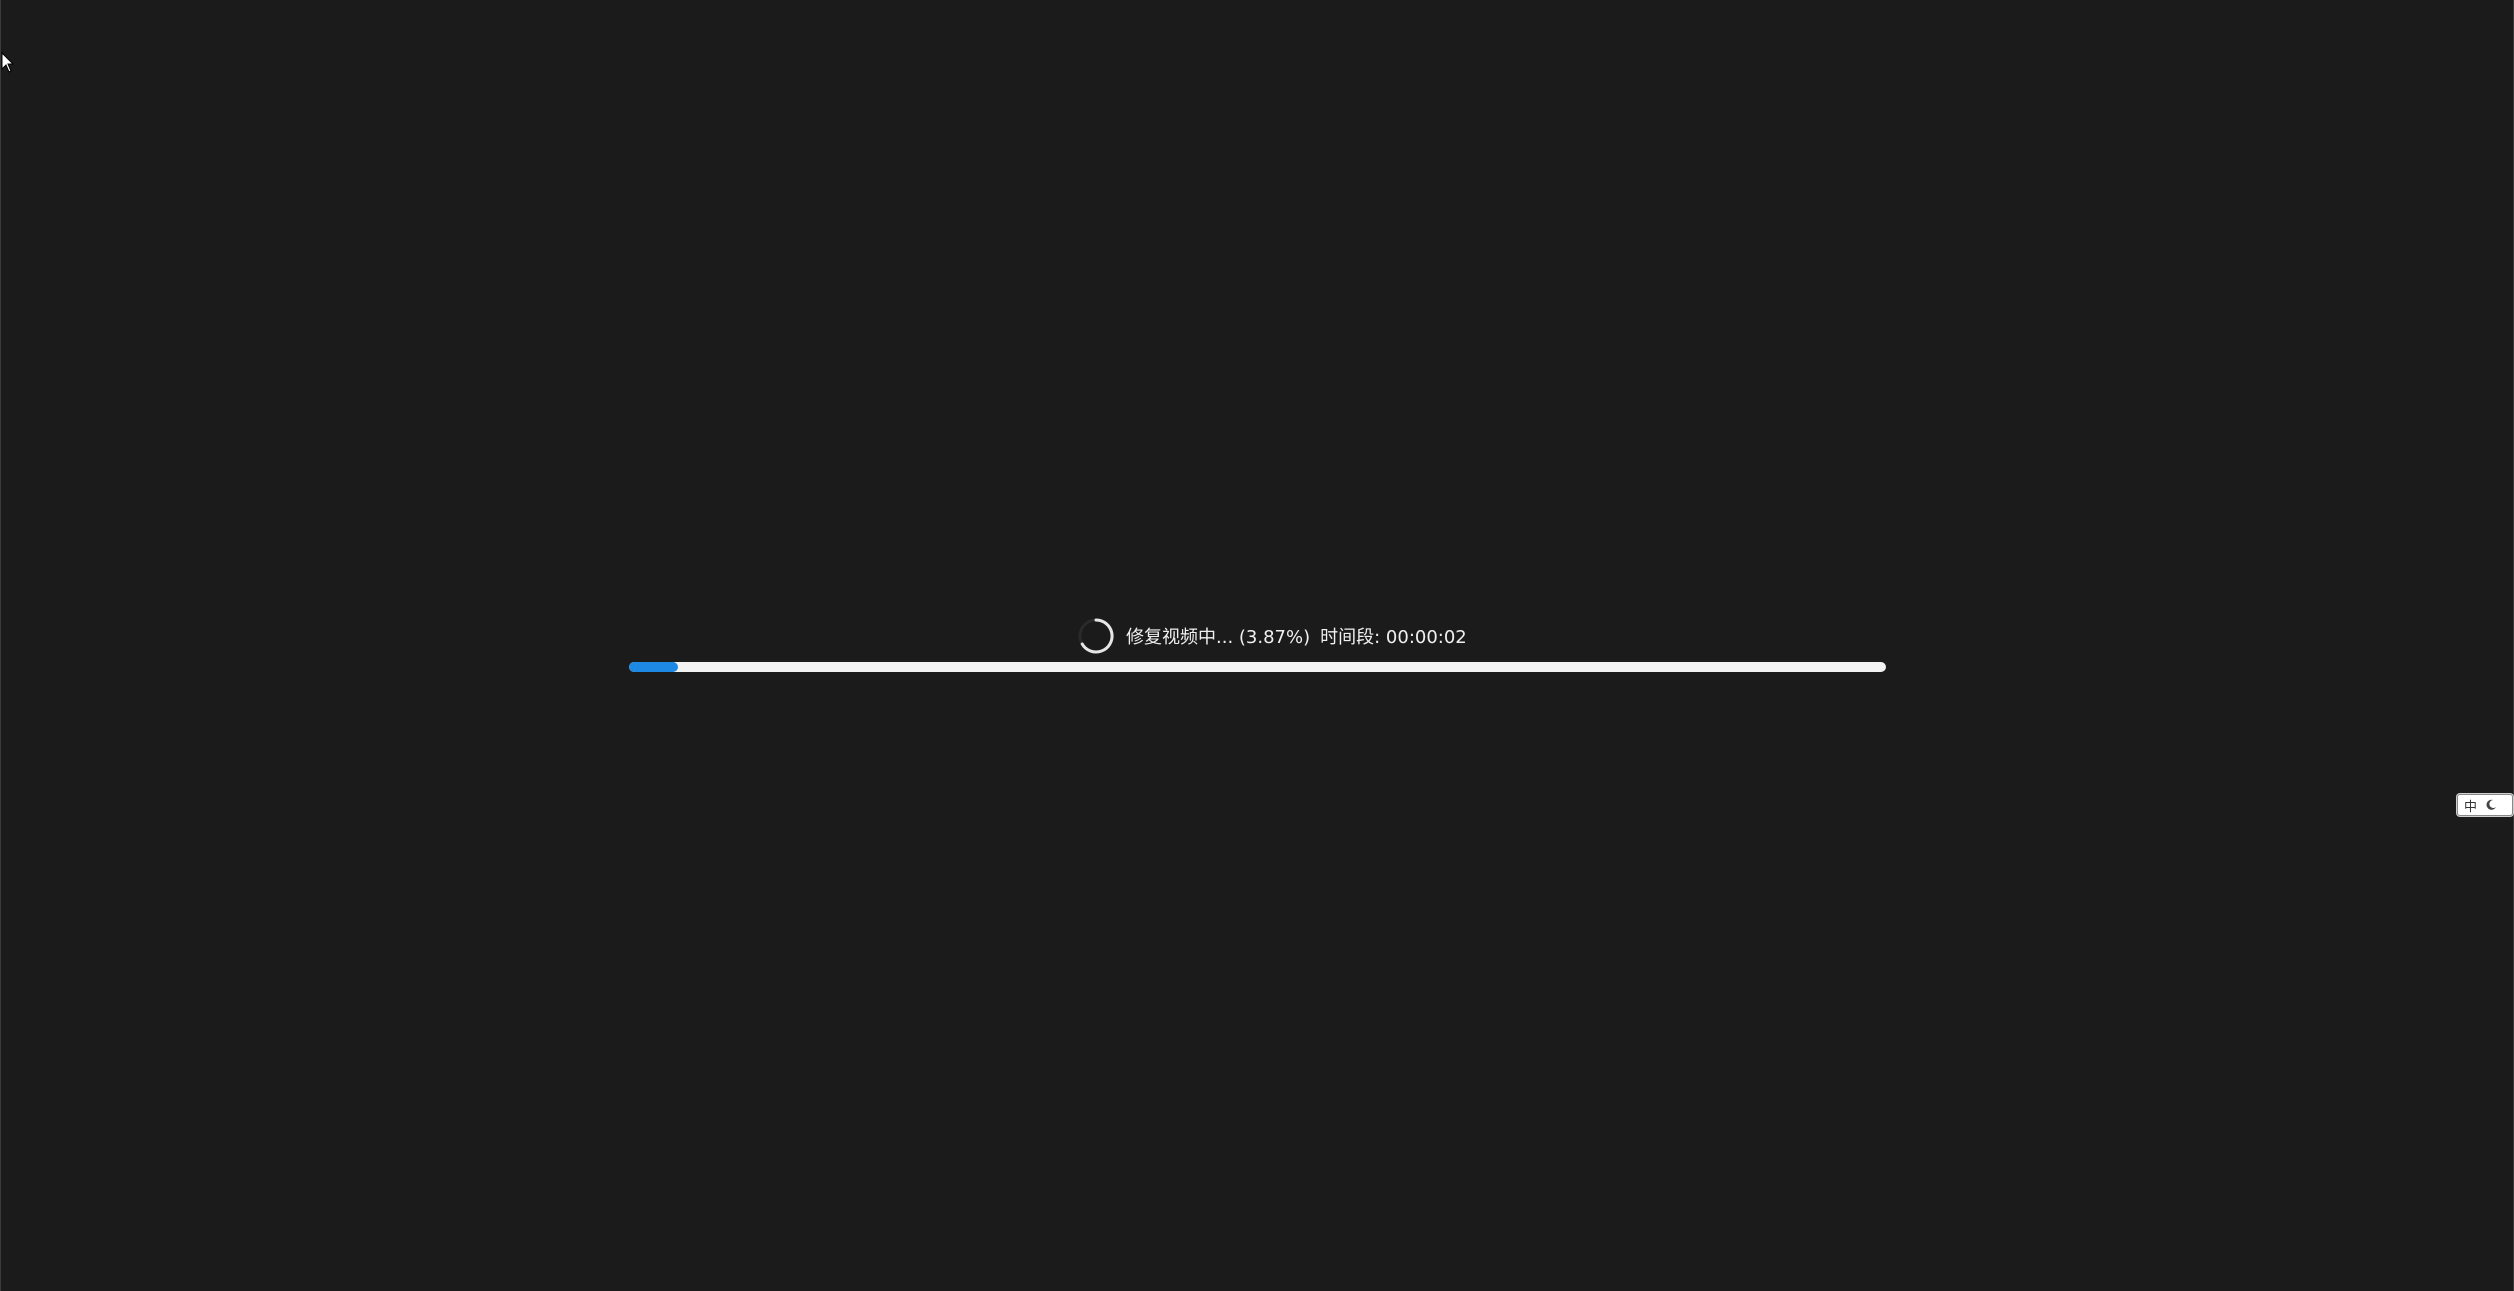 This screenshot has height=1291, width=2514. Describe the element at coordinates (1218, 637) in the screenshot. I see `repair-progress-text: 修复视频中... (3.87%)` at that location.